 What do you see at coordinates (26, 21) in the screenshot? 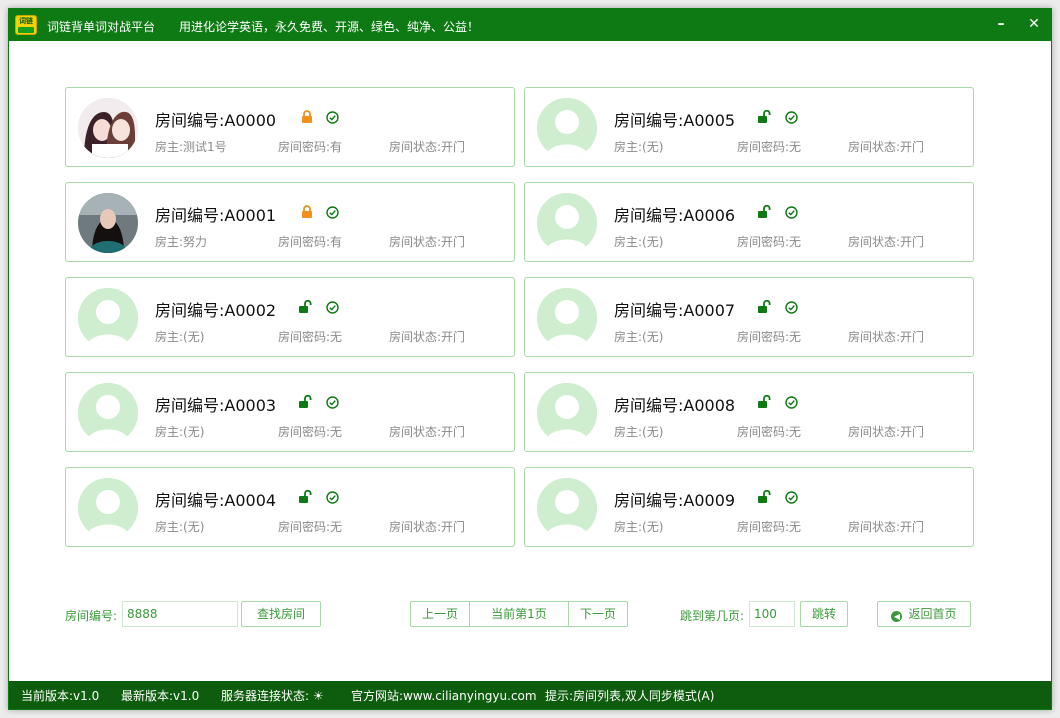
I see `app-logo-text: 词链` at bounding box center [26, 21].